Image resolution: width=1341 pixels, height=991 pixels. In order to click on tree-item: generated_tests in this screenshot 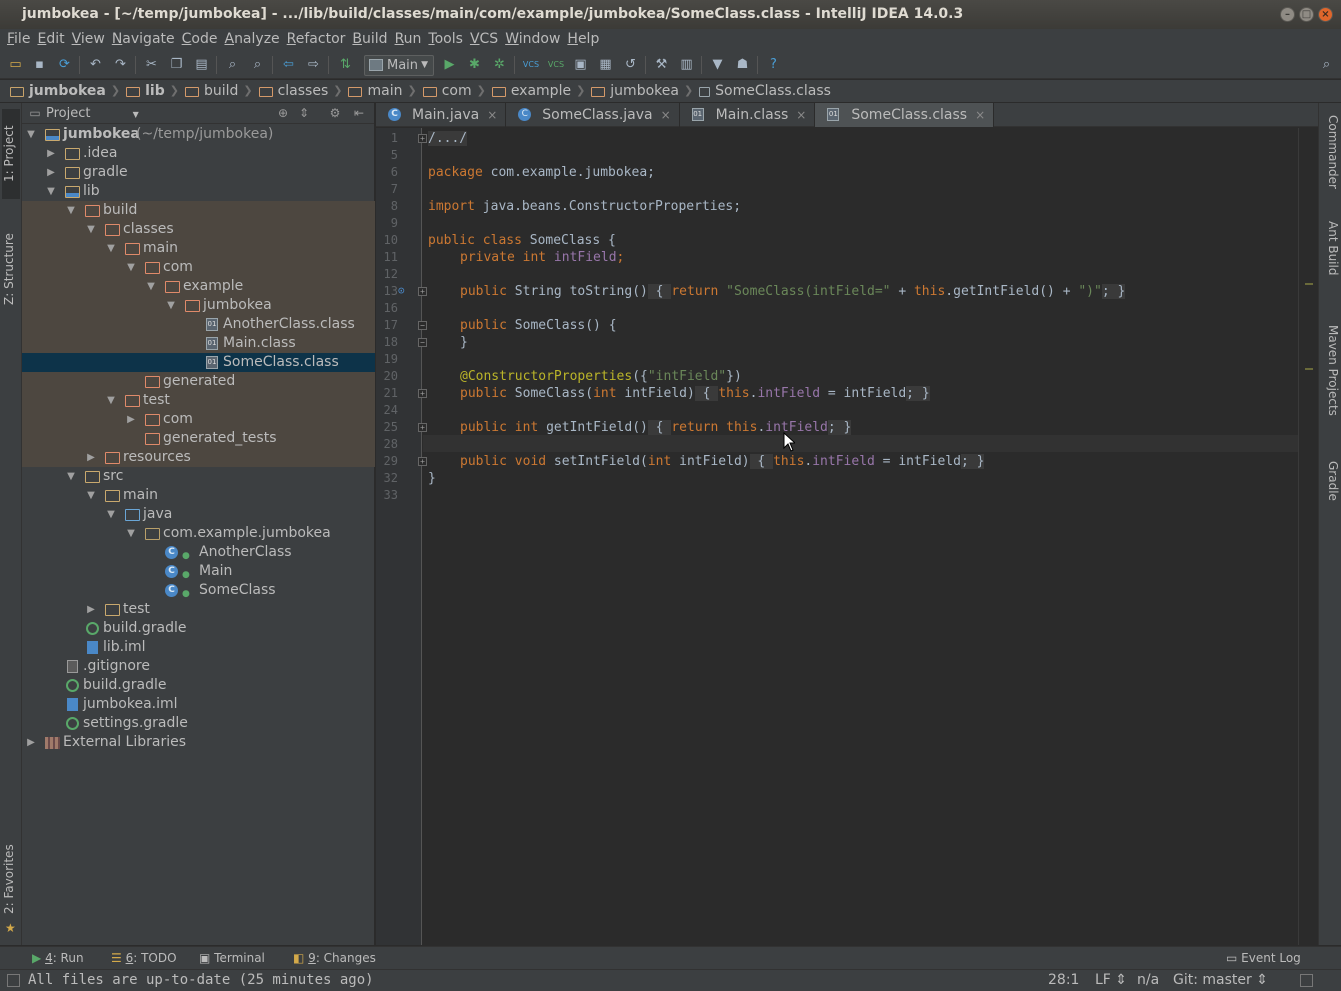, I will do `click(198, 438)`.